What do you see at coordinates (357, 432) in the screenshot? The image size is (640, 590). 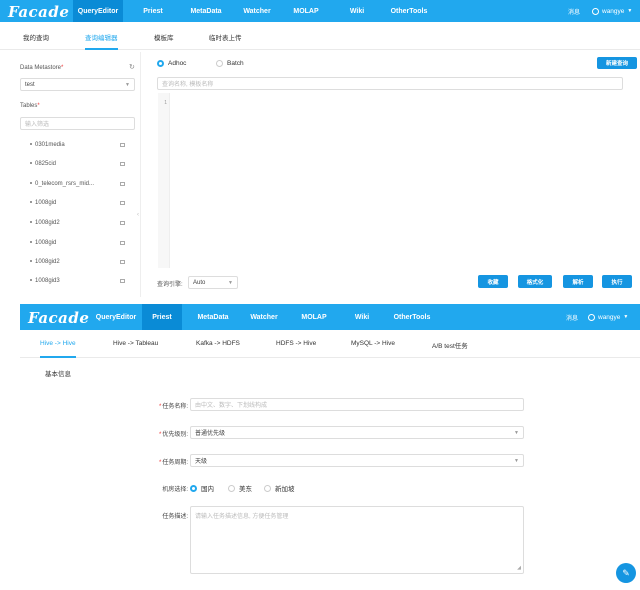 I see `priority-select: 普通优先级 ▼` at bounding box center [357, 432].